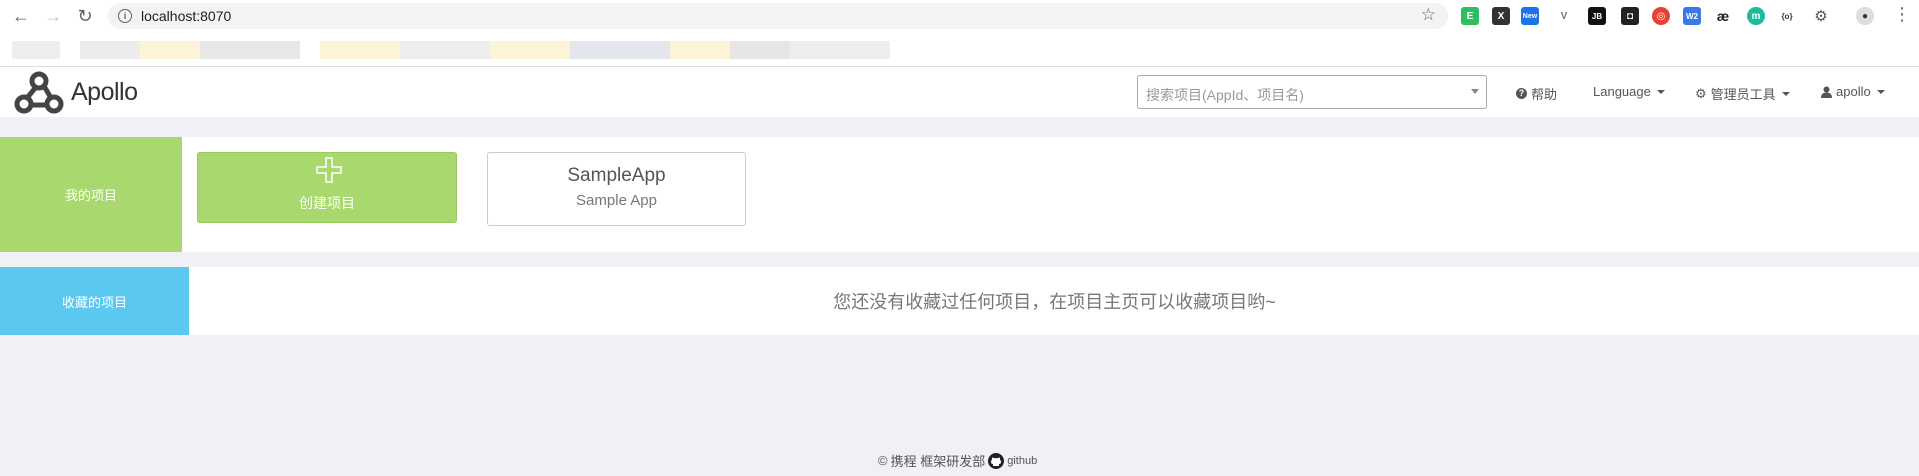 The height and width of the screenshot is (476, 1919). What do you see at coordinates (616, 200) in the screenshot?
I see `app-card-description: Sample App` at bounding box center [616, 200].